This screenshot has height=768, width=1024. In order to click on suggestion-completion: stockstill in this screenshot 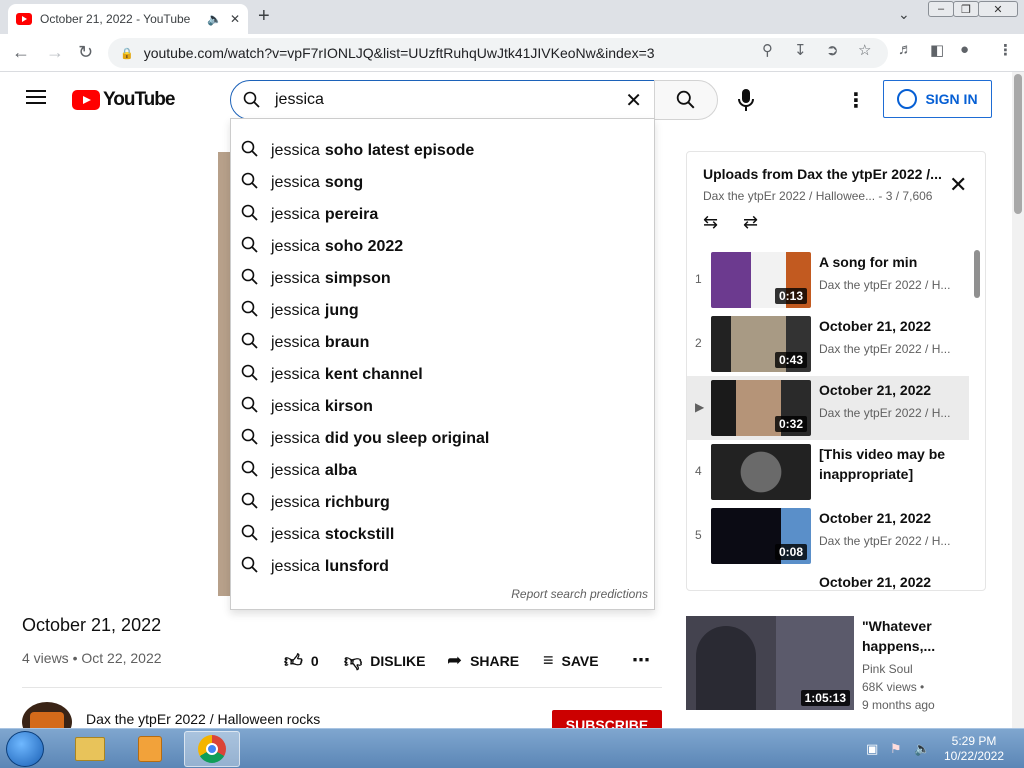, I will do `click(359, 534)`.